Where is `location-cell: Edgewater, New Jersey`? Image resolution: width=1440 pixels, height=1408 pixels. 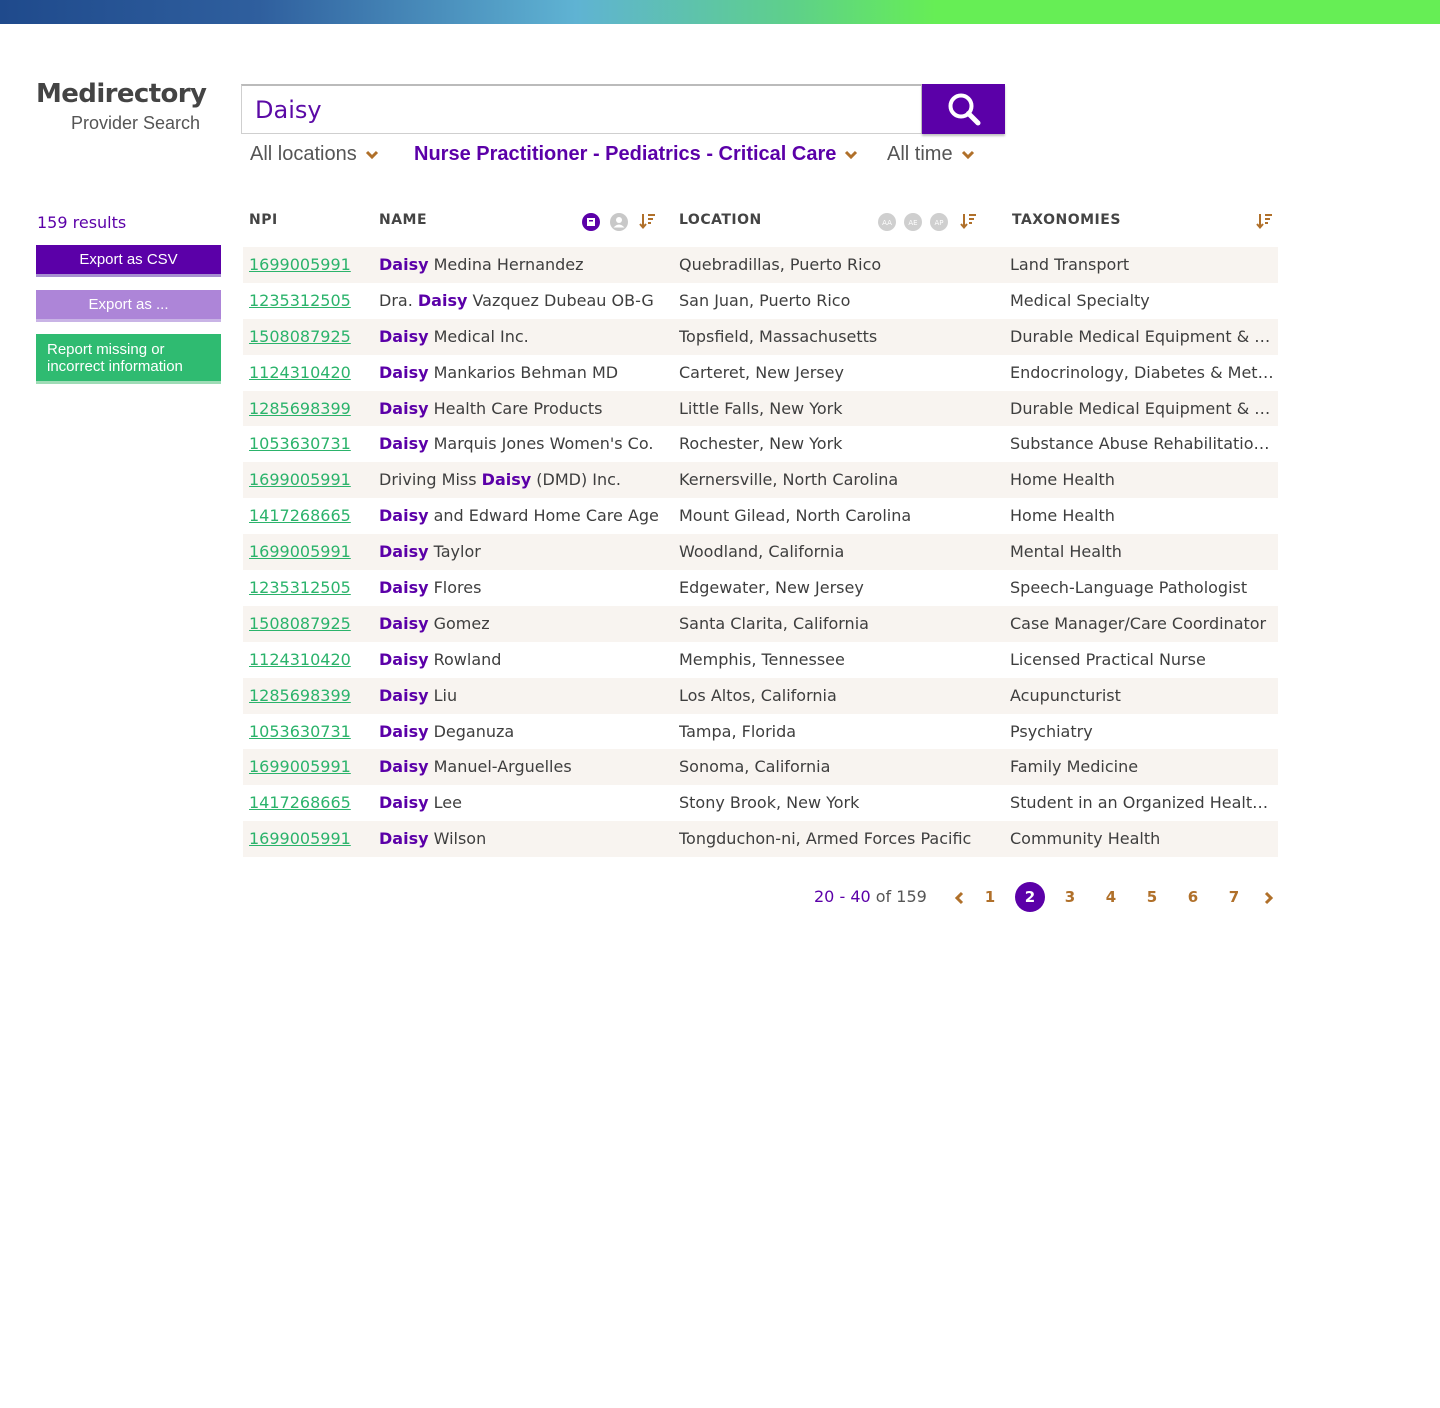
location-cell: Edgewater, New Jersey is located at coordinates (771, 588).